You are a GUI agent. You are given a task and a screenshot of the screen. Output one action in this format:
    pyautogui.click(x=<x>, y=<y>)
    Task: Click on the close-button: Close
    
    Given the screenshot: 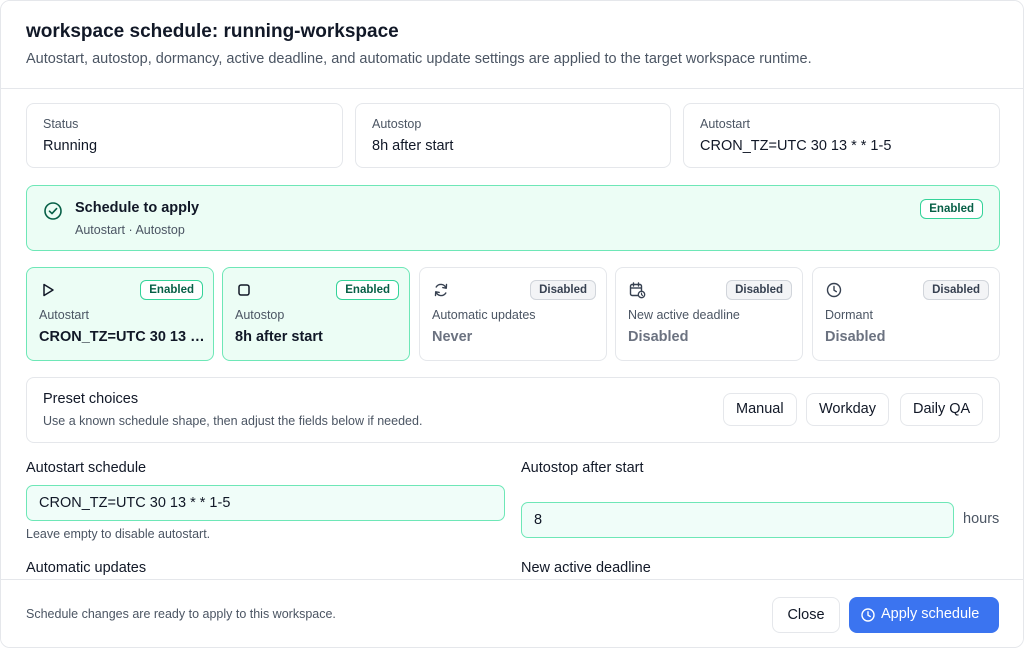 What is the action you would take?
    pyautogui.click(x=806, y=615)
    